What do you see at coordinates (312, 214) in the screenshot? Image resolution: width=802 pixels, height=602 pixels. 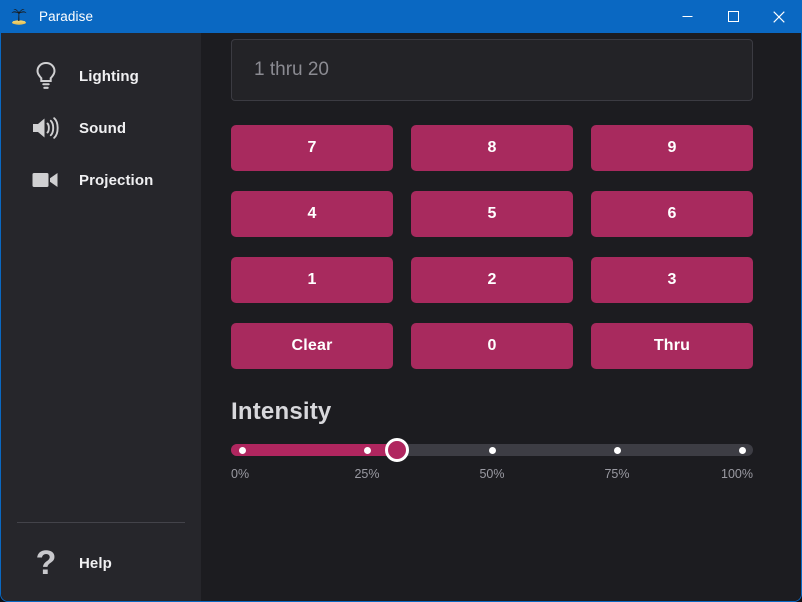 I see `key-4: 4` at bounding box center [312, 214].